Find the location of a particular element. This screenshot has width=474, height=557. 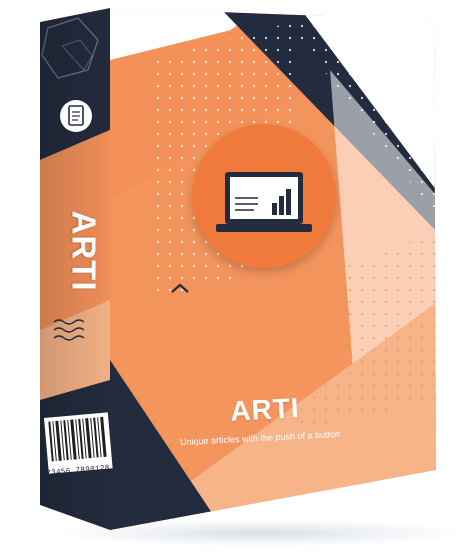

product-title: ARTI is located at coordinates (265, 409).